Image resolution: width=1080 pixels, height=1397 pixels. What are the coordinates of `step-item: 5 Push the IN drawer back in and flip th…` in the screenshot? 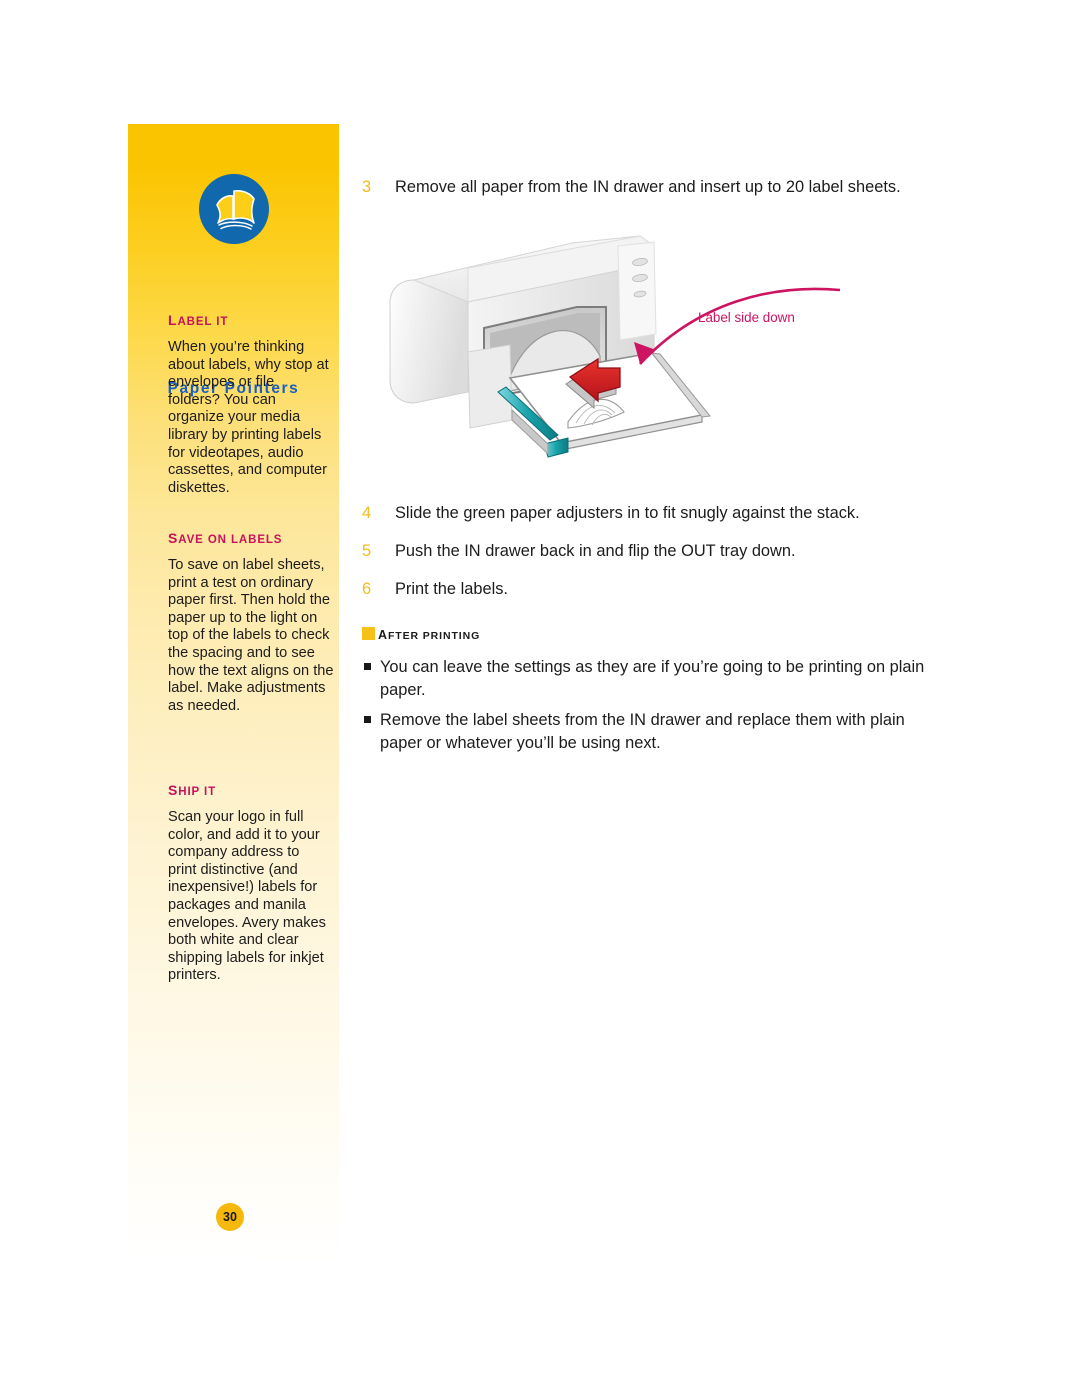 It's located at (658, 551).